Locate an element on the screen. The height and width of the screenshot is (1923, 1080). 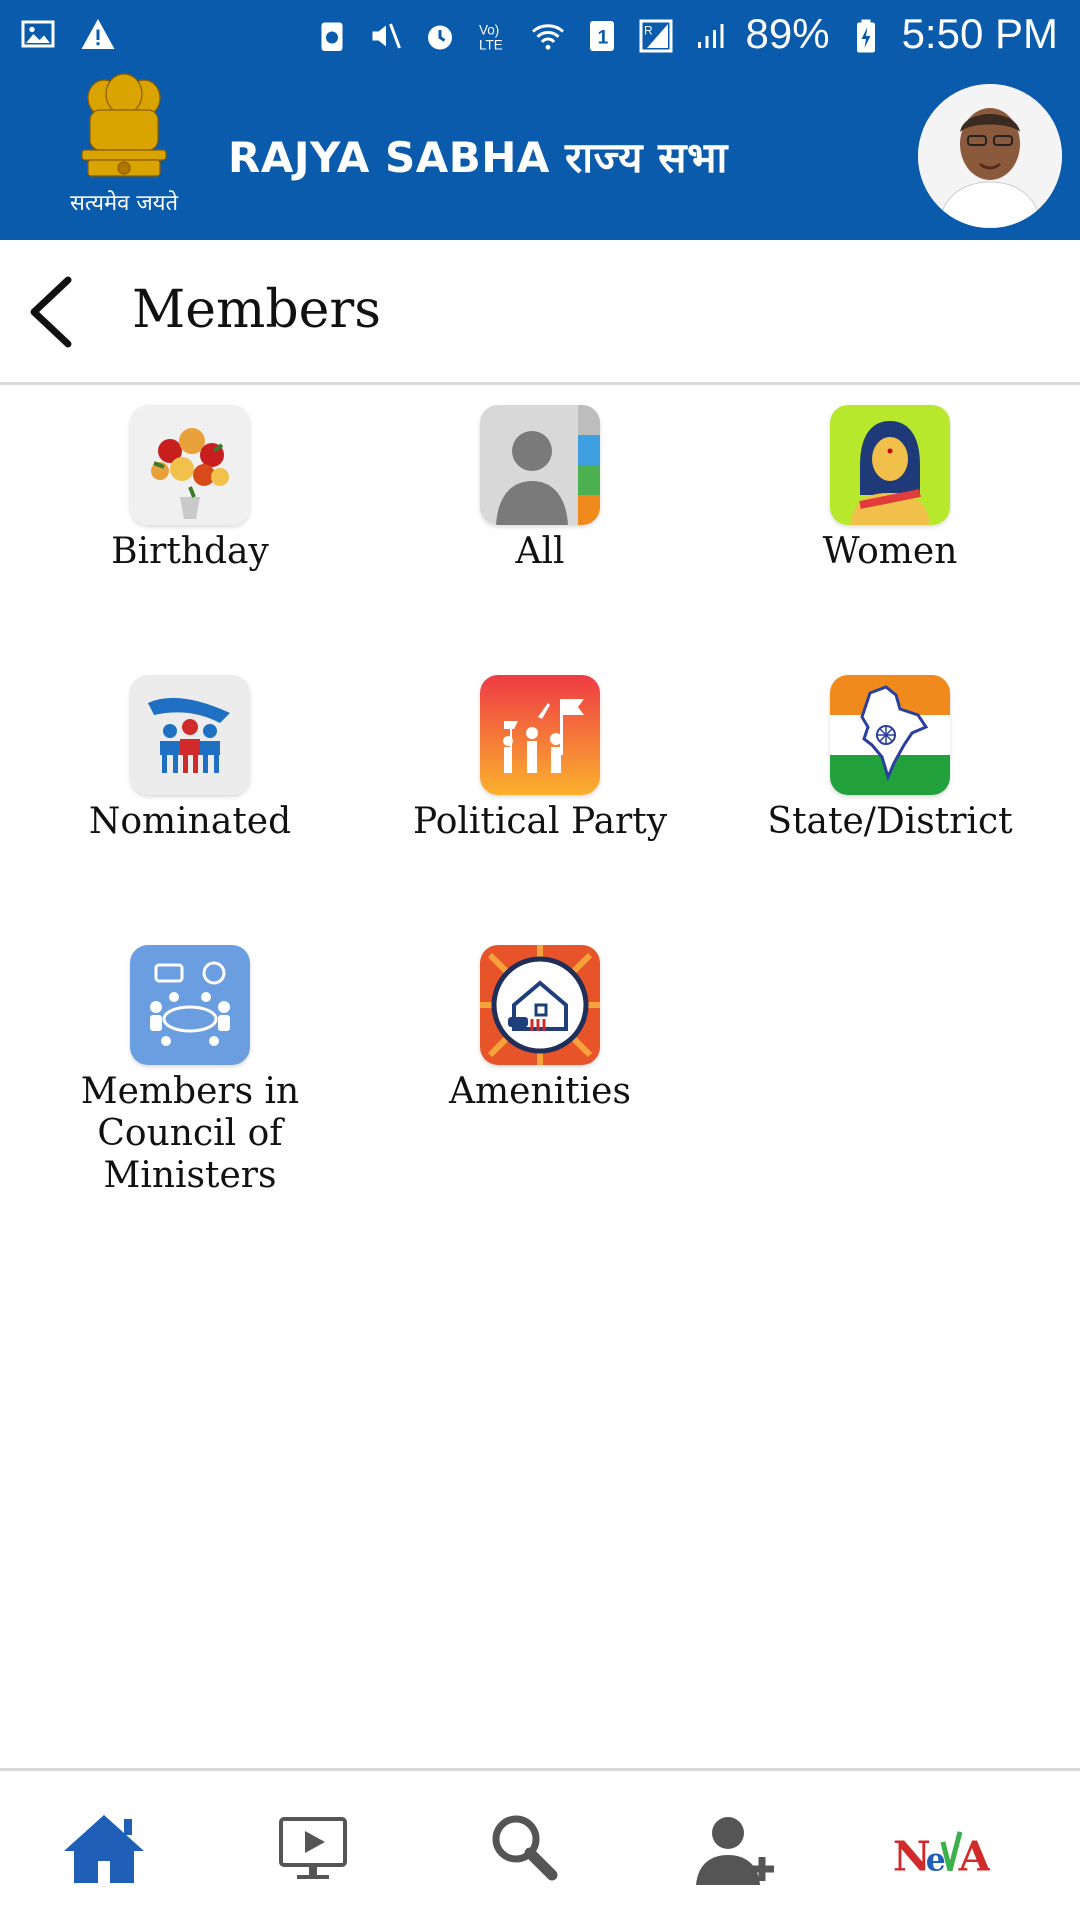
emblem-motto: सत्यमेव जयते is located at coordinates (124, 203).